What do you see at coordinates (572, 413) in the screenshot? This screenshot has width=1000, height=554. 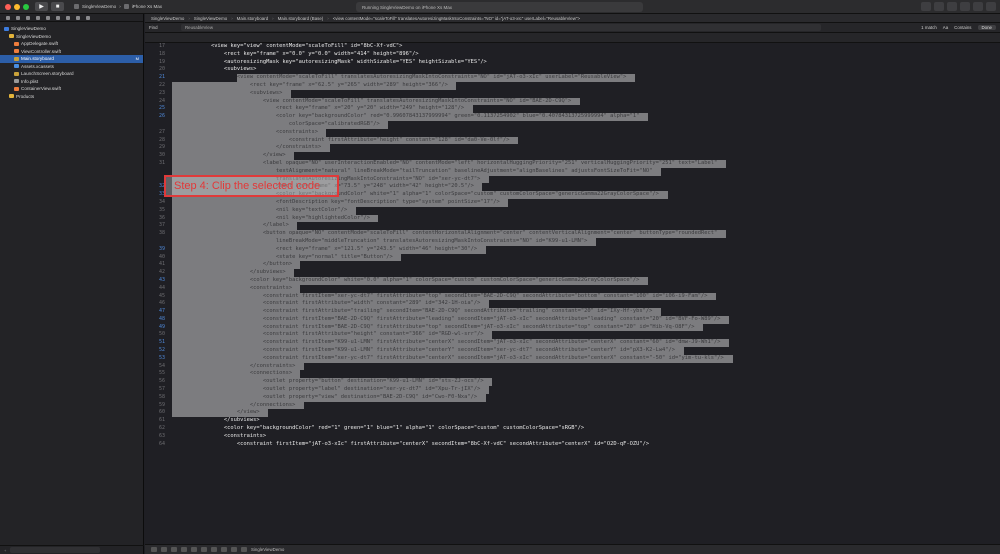 I see `code-line: 60 </view>` at bounding box center [572, 413].